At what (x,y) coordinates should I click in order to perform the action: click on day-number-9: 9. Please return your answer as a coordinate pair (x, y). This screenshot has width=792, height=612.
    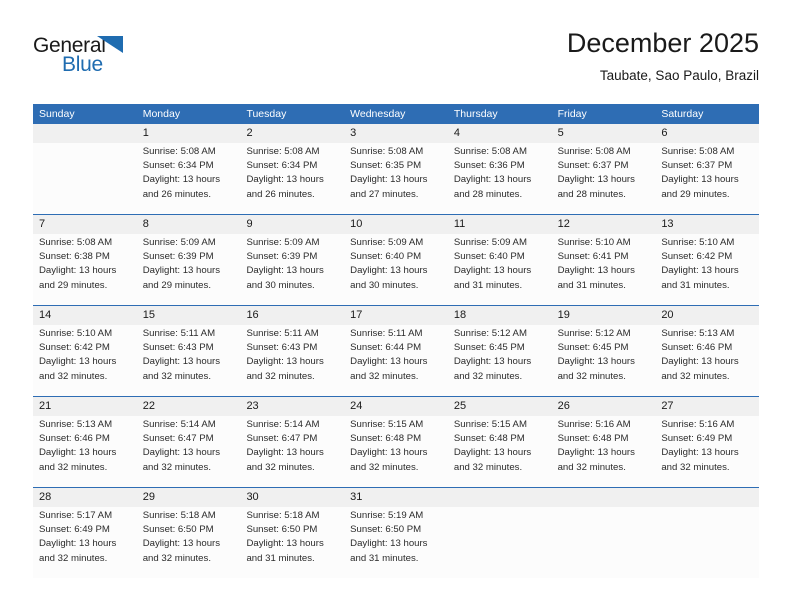
    Looking at the image, I should click on (292, 224).